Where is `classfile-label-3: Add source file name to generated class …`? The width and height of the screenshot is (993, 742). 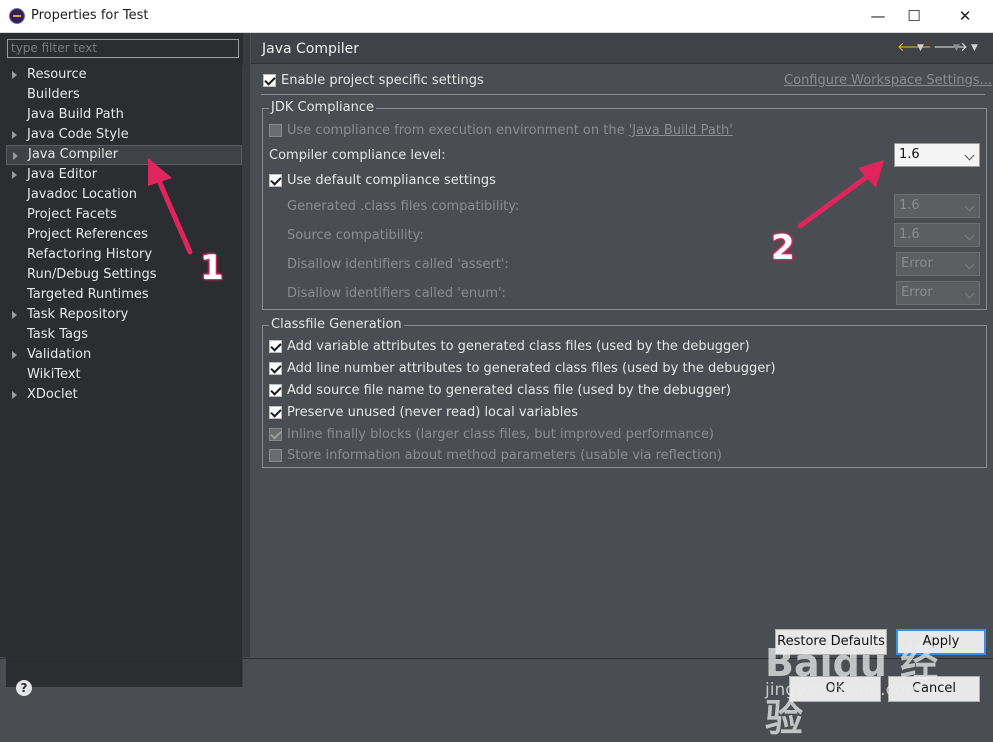
classfile-label-3: Add source file name to generated class … is located at coordinates (509, 390).